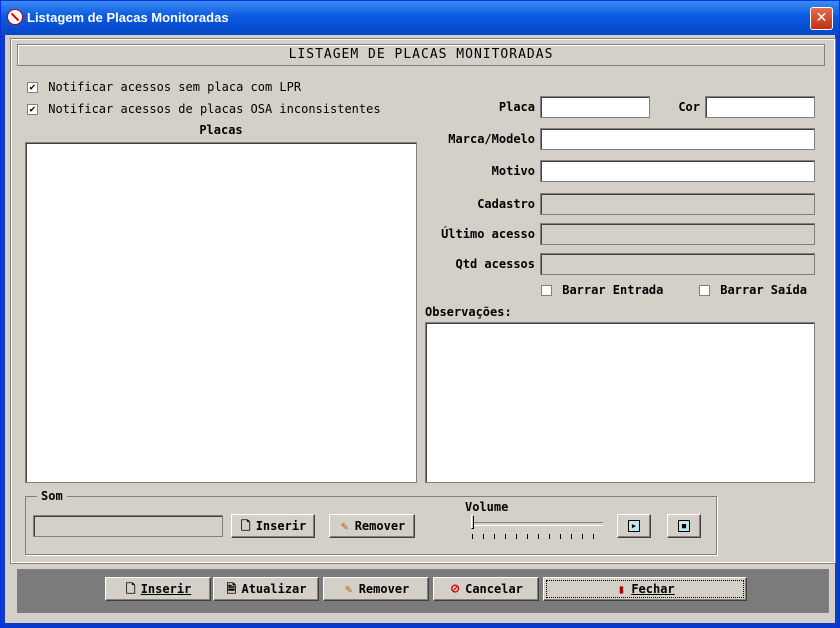 The height and width of the screenshot is (628, 840). I want to click on lpr-option: ✔ Notificar acessos sem placa com LPR, so click(164, 87).